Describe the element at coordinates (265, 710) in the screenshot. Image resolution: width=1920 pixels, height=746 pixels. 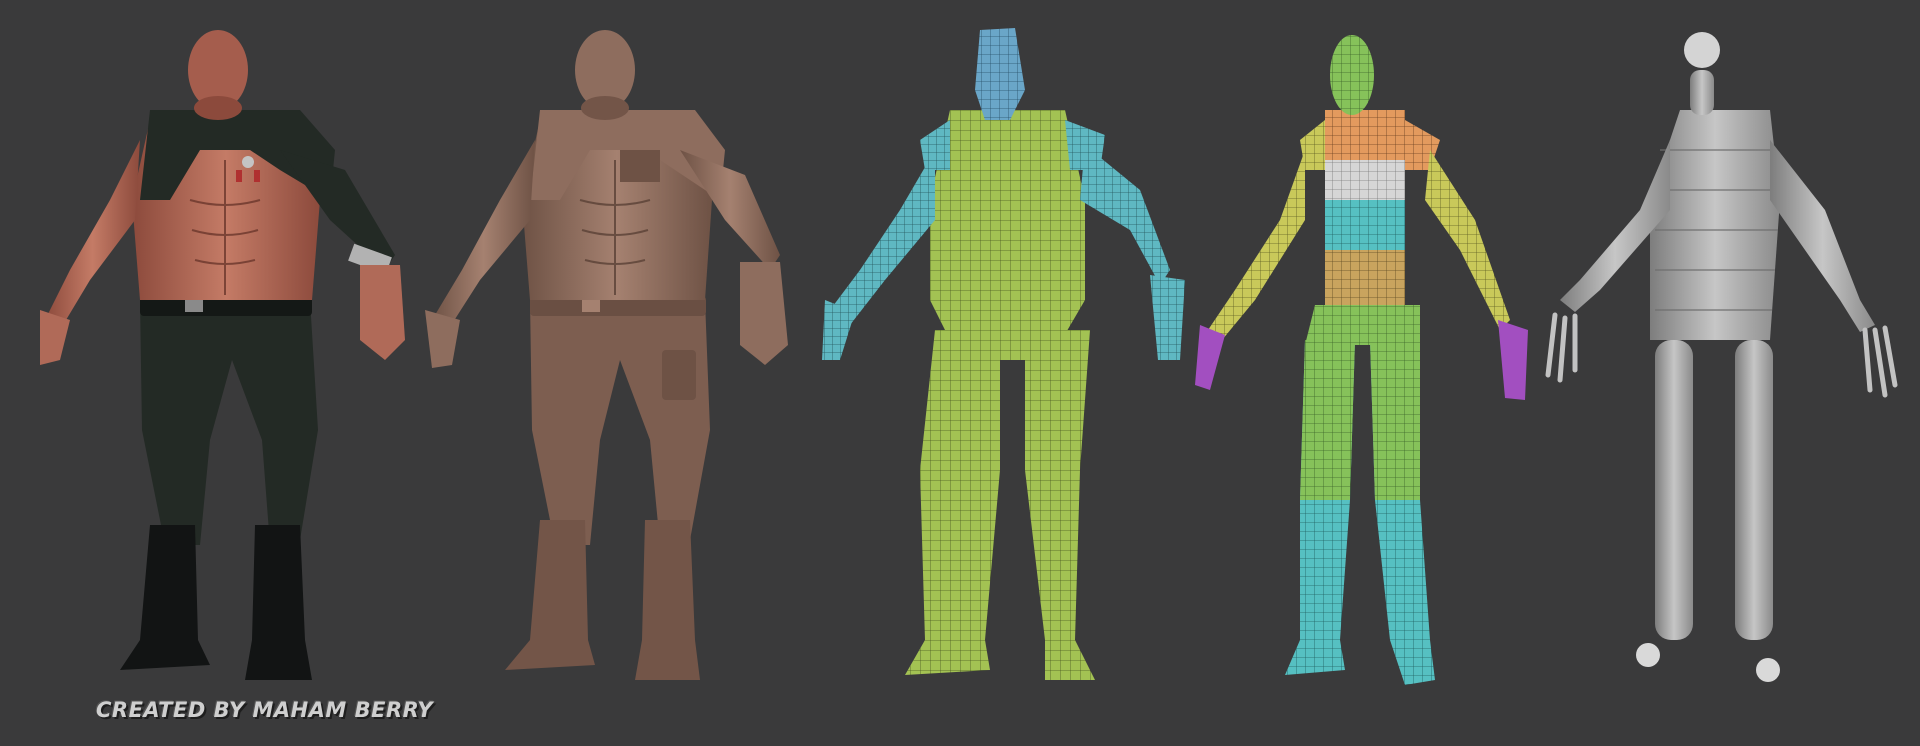
I see `creator-credit: CREATED BY MAHAM BERRY` at that location.